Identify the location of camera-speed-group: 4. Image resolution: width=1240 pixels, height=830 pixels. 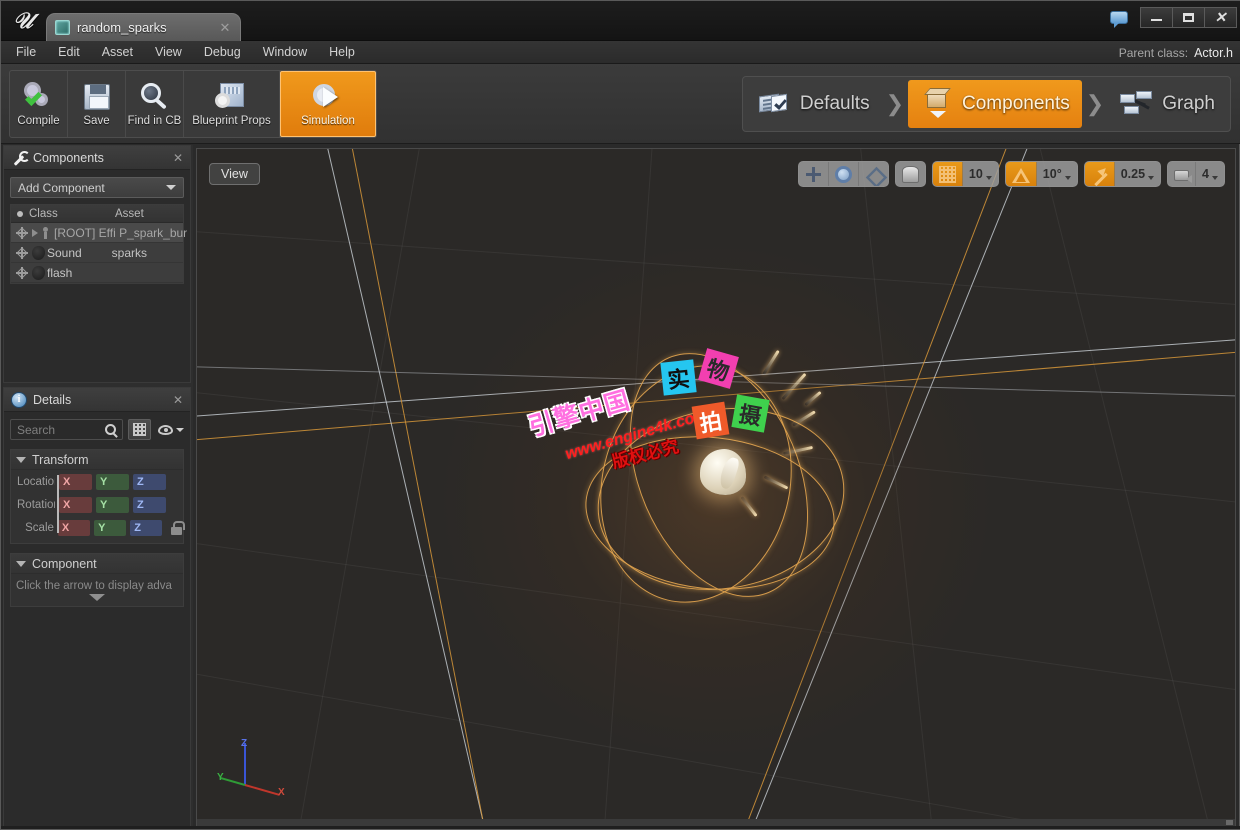
(1196, 174).